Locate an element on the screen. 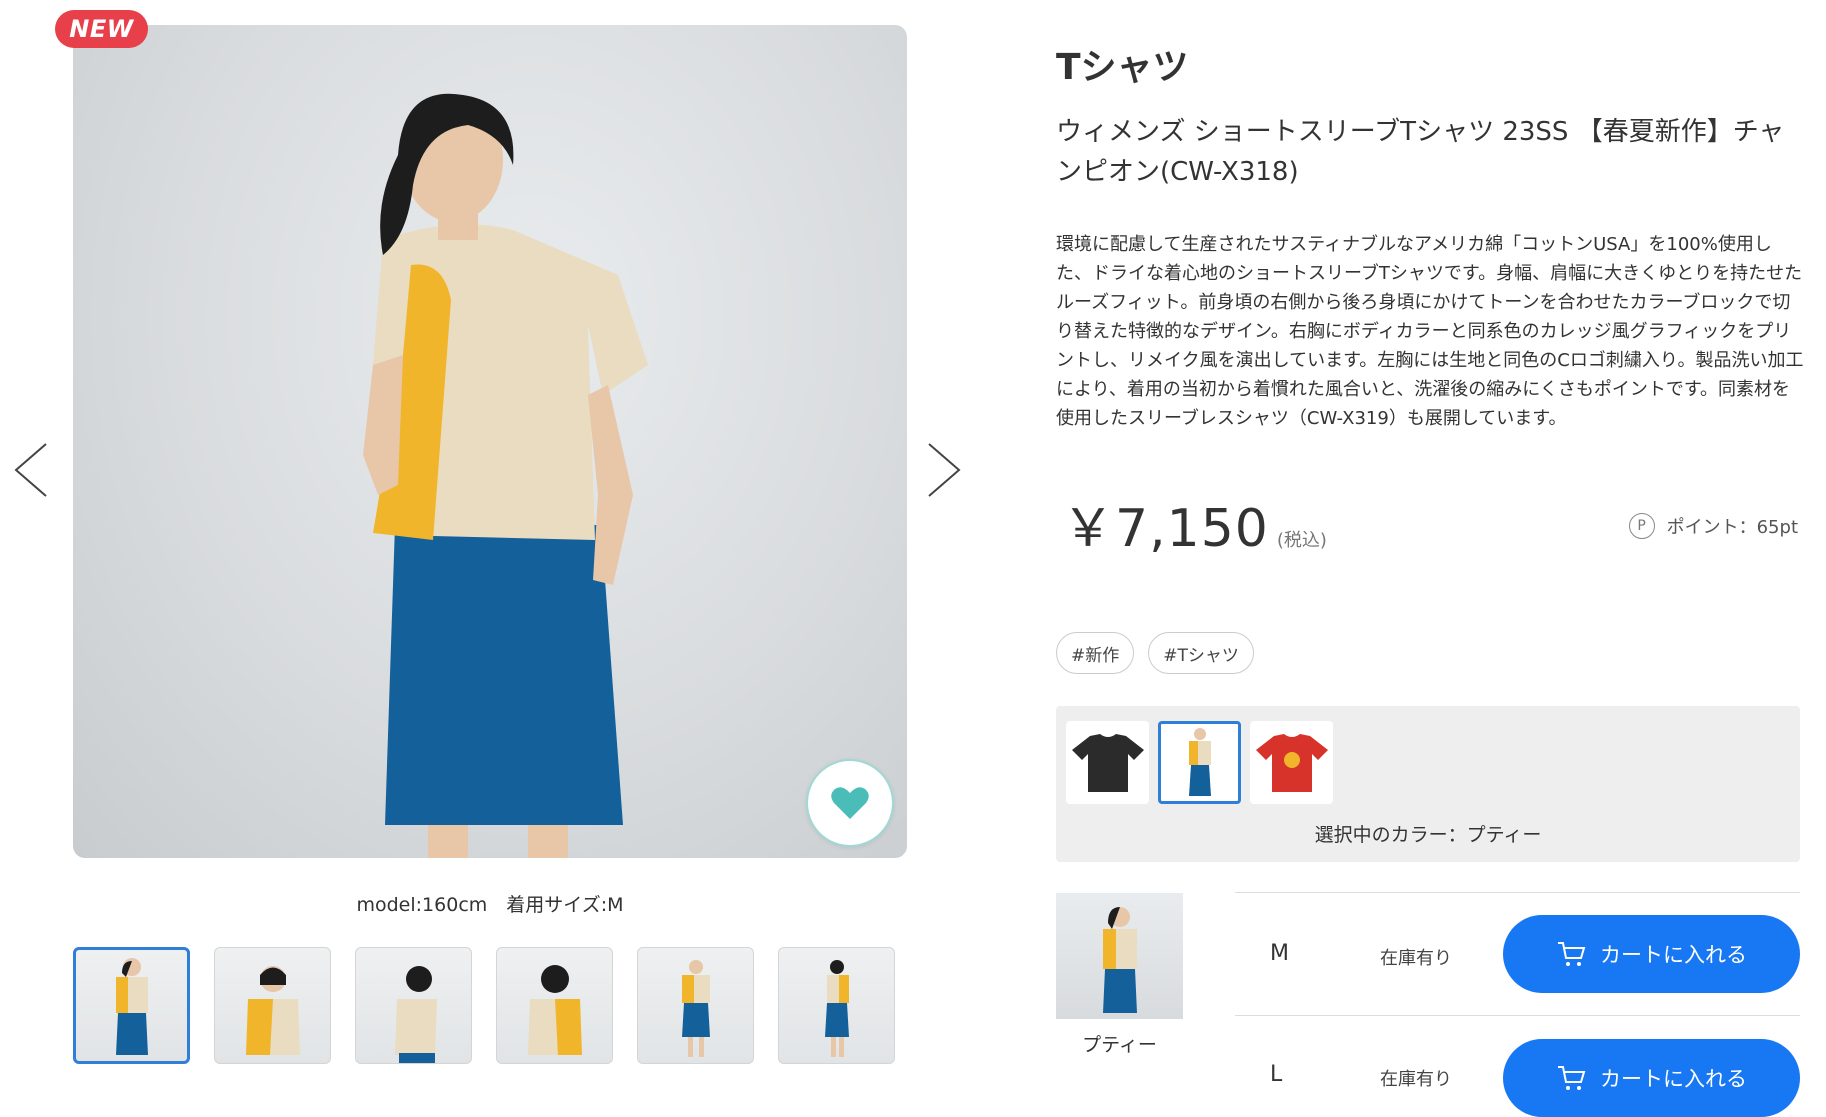  color-swatch-beige is located at coordinates (1199, 762).